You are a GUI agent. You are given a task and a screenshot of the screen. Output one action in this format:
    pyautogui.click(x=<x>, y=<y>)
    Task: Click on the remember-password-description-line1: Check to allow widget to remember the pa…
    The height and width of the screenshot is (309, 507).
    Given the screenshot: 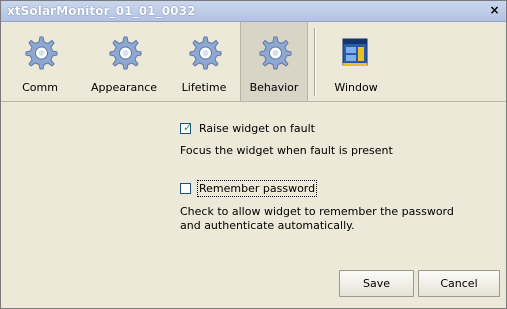 What is the action you would take?
    pyautogui.click(x=317, y=211)
    